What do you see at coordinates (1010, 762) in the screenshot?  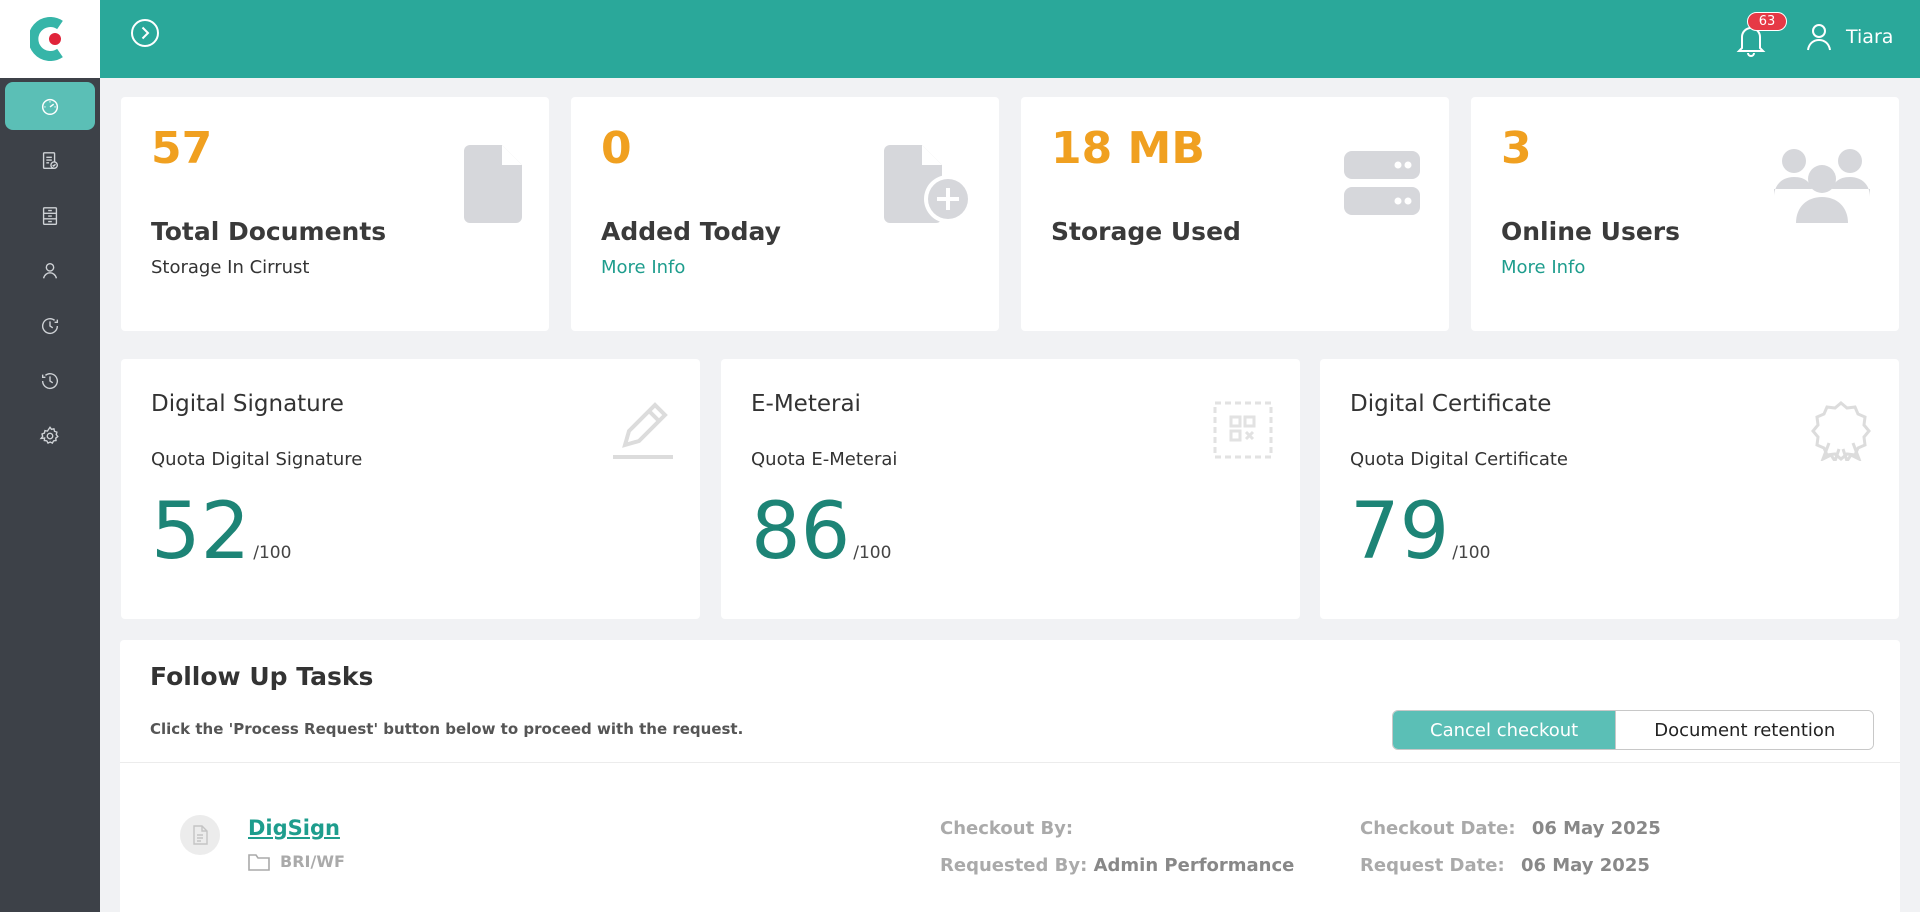 I see `divider` at bounding box center [1010, 762].